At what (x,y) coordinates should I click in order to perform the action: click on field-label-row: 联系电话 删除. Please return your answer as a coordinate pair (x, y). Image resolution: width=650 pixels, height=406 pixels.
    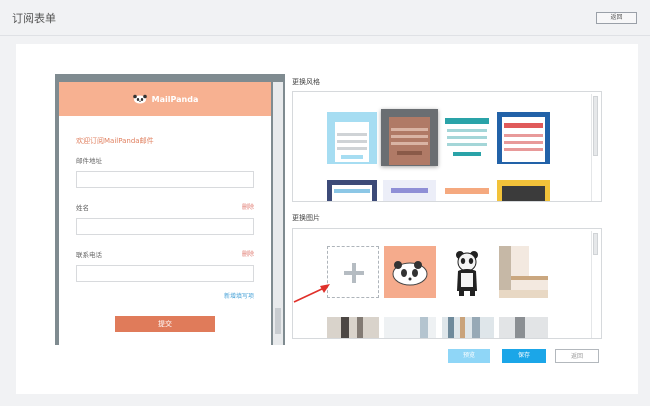
    Looking at the image, I should click on (165, 254).